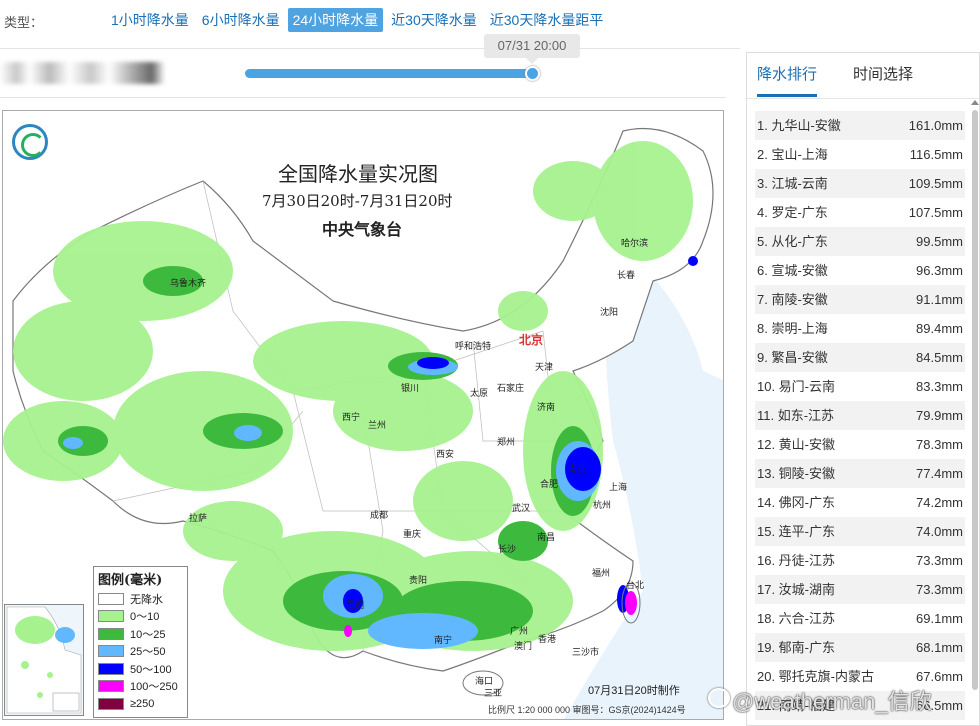  I want to click on ranking-station: 19. 郁南-广东, so click(796, 647).